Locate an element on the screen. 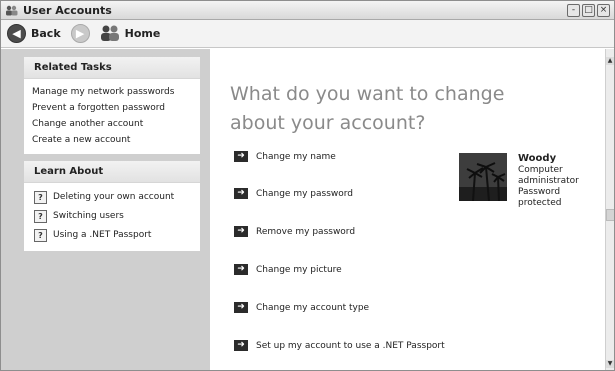  scroll-down-icon: ▼ is located at coordinates (610, 364).